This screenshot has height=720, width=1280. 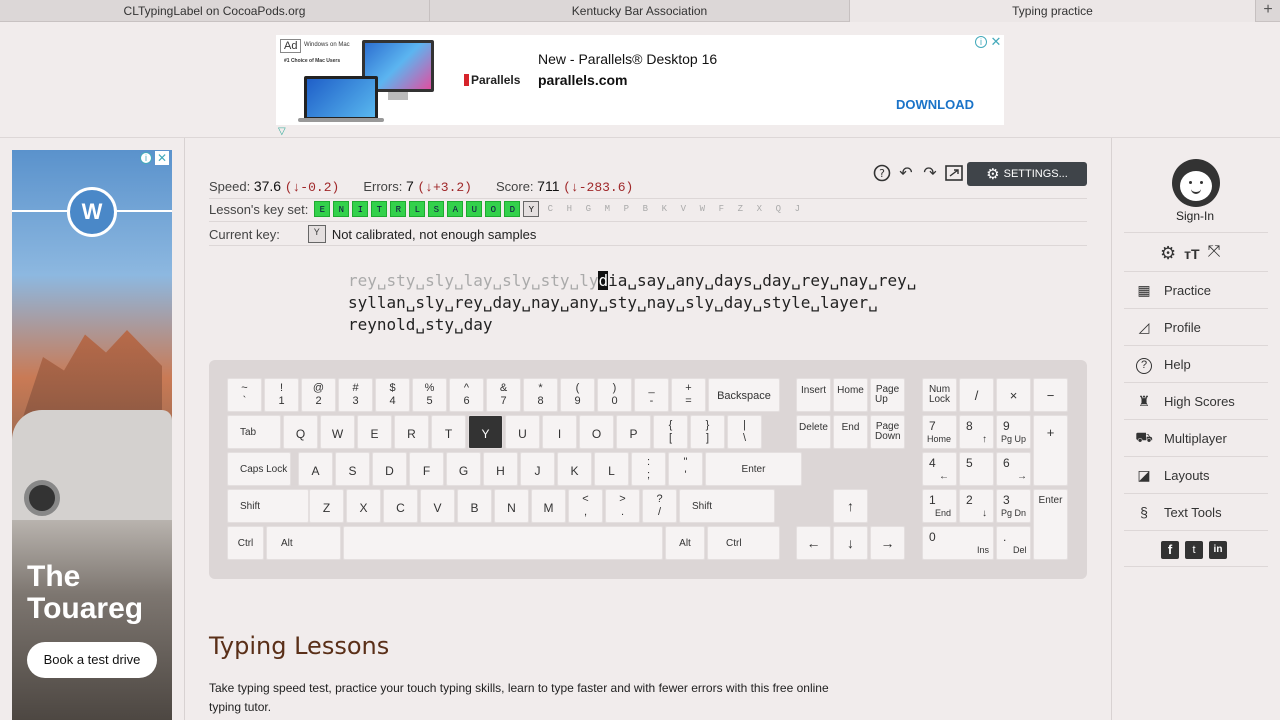 What do you see at coordinates (474, 506) in the screenshot?
I see `key-b: B` at bounding box center [474, 506].